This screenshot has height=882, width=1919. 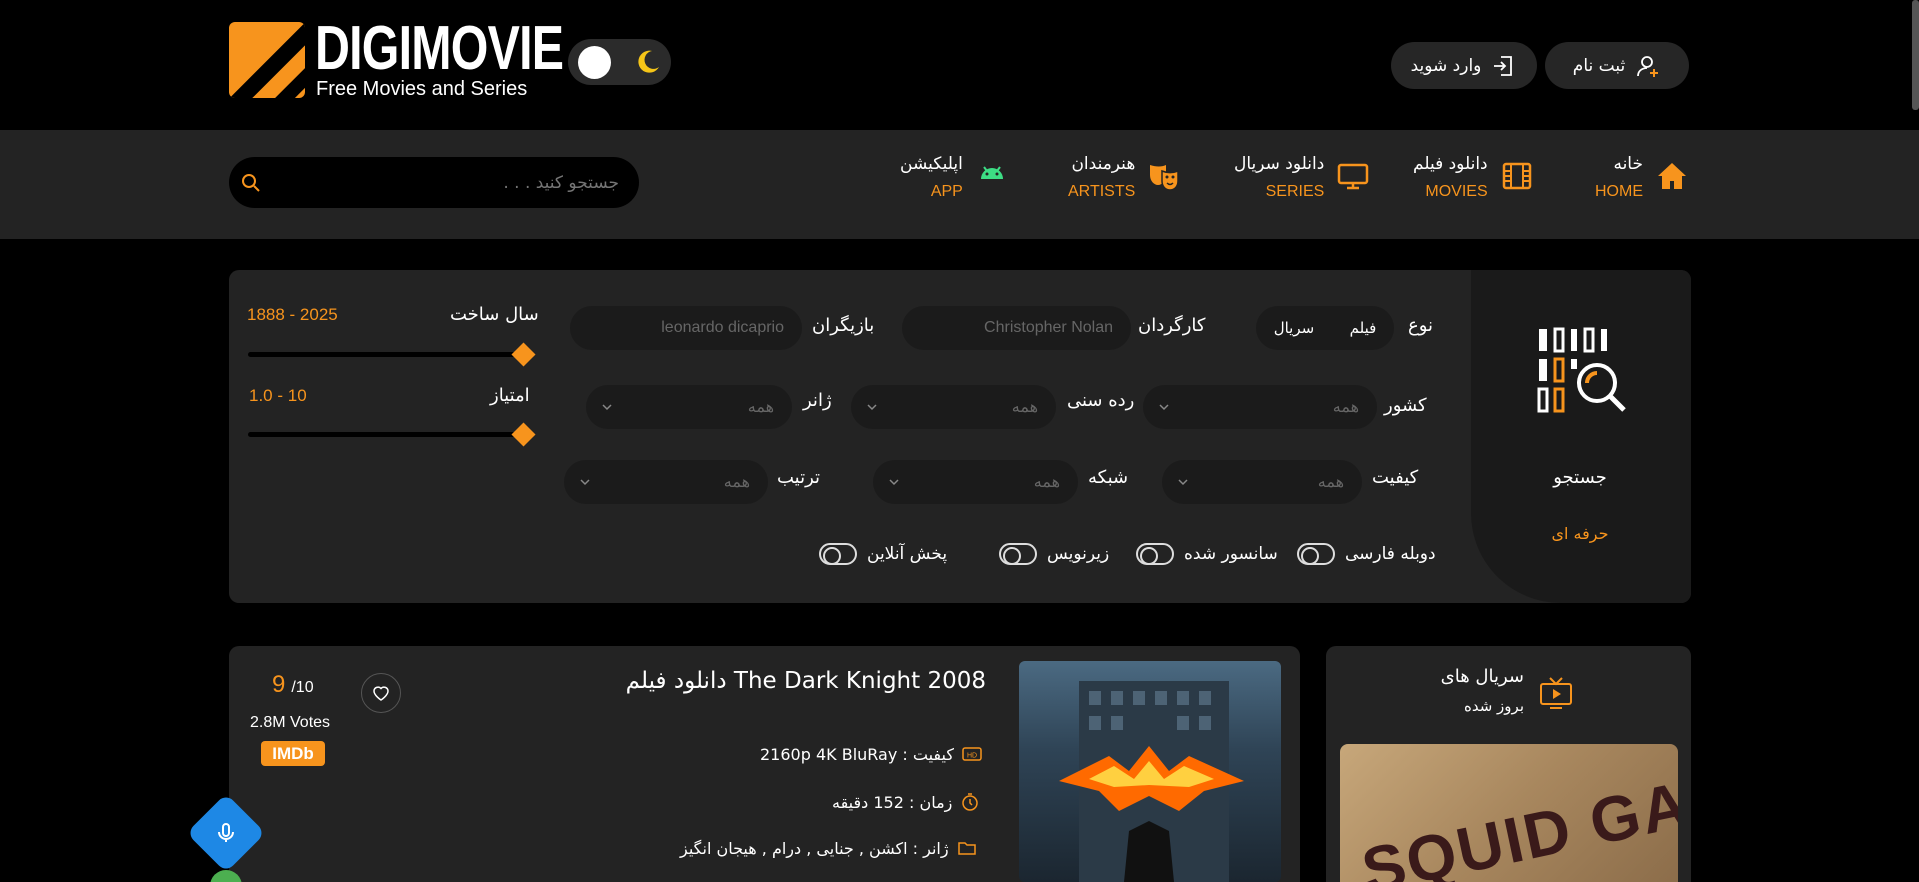 I want to click on movie-genre-text: ژانر : اکشن , جنایی , درام , هیجان انگیز, so click(x=814, y=848).